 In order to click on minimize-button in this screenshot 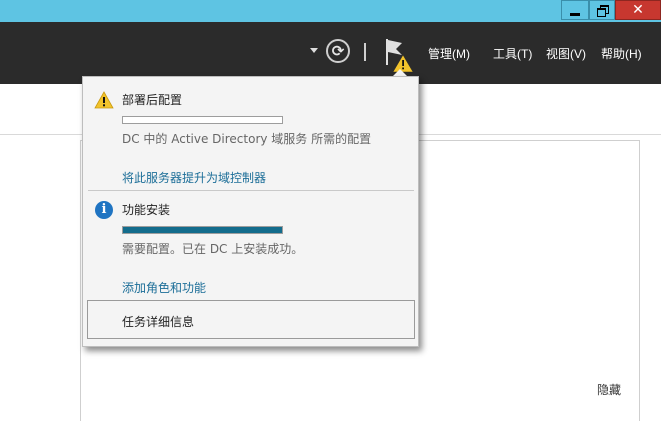, I will do `click(575, 10)`.